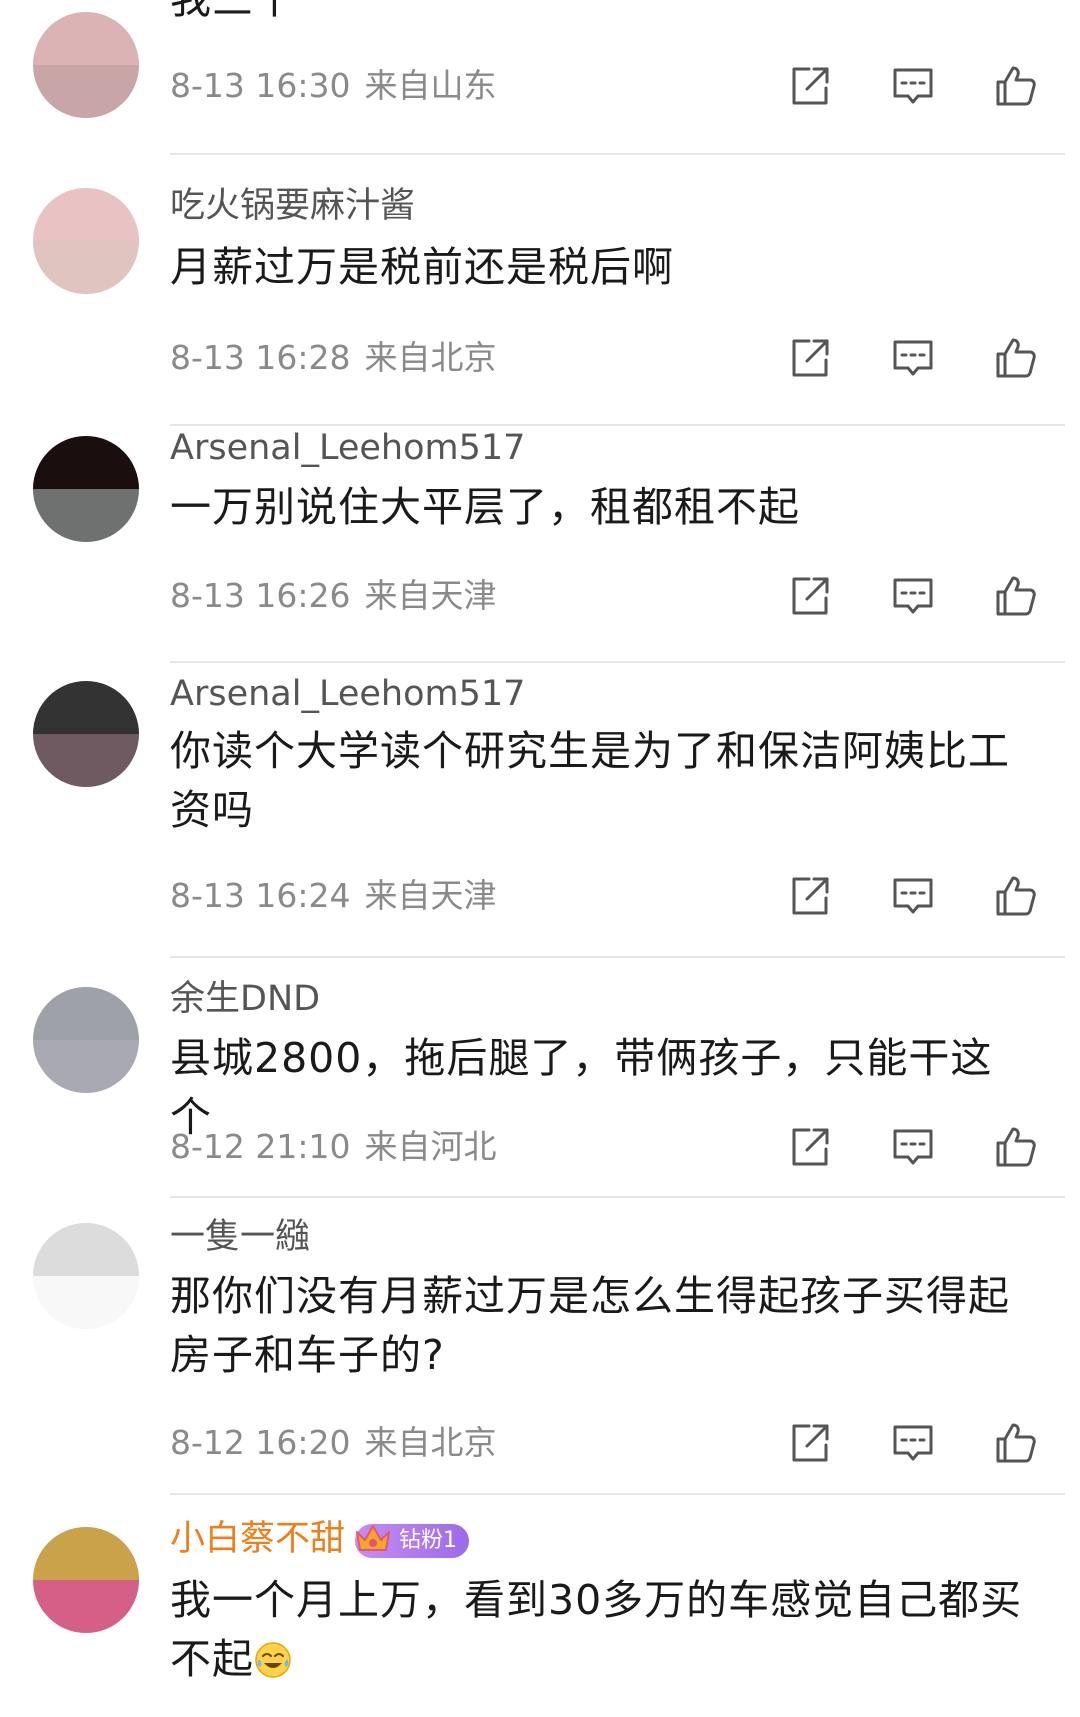 Image resolution: width=1080 pixels, height=1717 pixels. Describe the element at coordinates (600, 781) in the screenshot. I see `comment-text: 你读个大学读个研究生是为了和保洁阿姨比工资吗` at that location.